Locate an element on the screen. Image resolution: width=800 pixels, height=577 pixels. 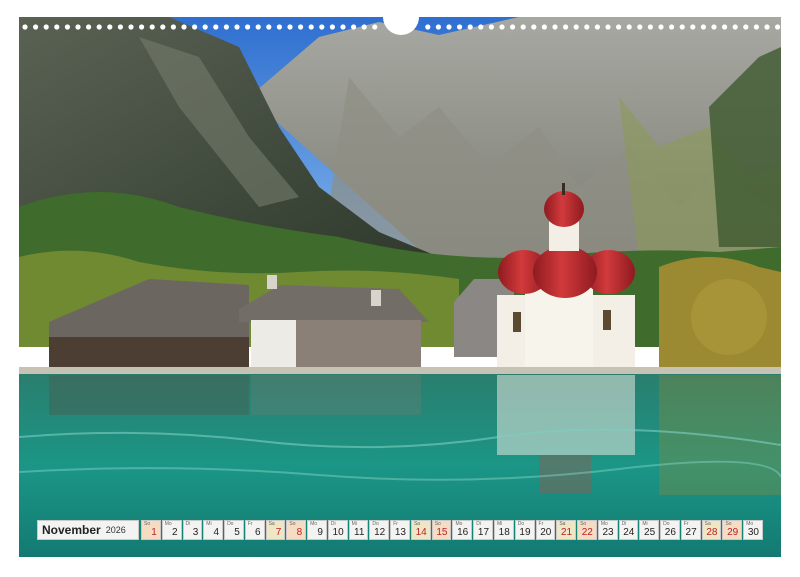
day-cell: Fr 27 is located at coordinates (690, 530).